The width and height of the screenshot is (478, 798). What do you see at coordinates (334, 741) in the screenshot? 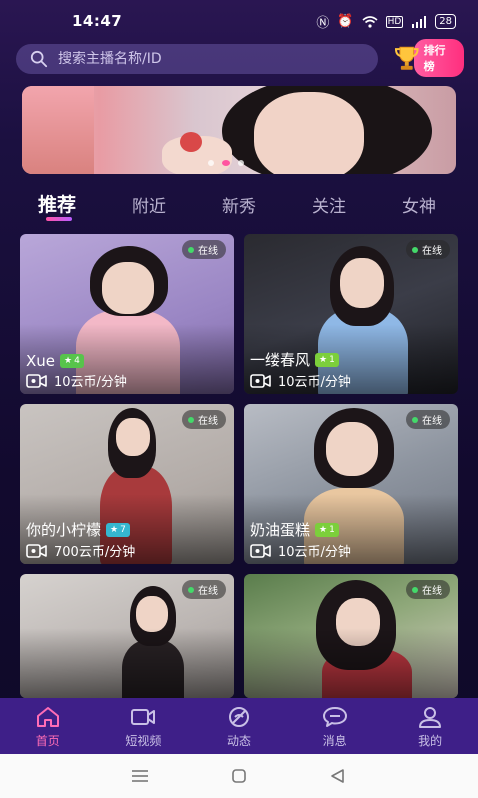
I see `nav-messages-label: 消息` at bounding box center [334, 741].